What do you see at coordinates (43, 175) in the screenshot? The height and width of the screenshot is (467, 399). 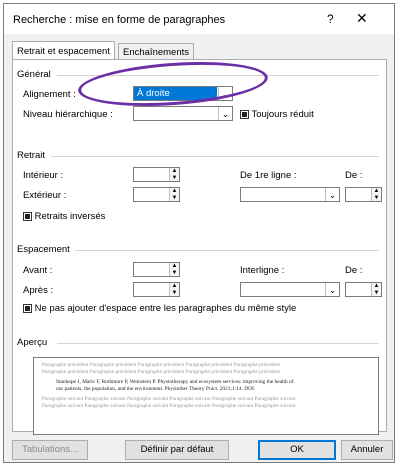 I see `inner-indent-label: Intérieur :` at bounding box center [43, 175].